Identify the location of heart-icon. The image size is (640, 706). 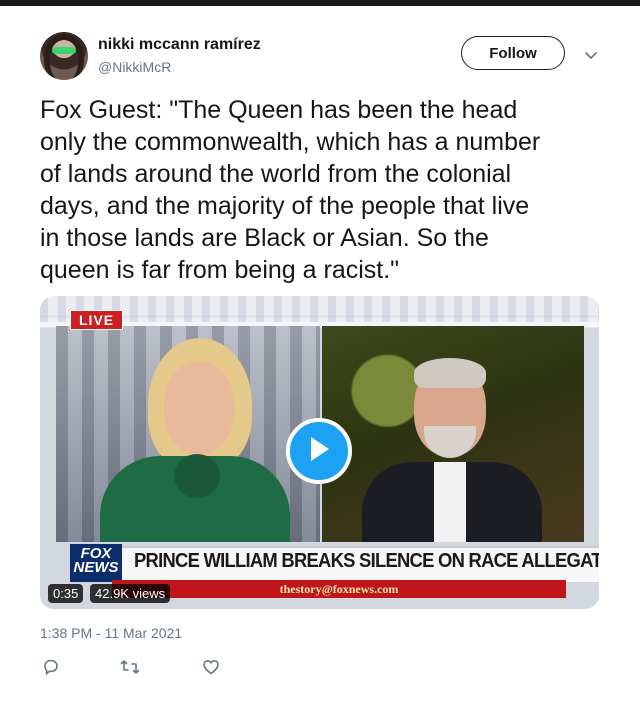
(211, 667).